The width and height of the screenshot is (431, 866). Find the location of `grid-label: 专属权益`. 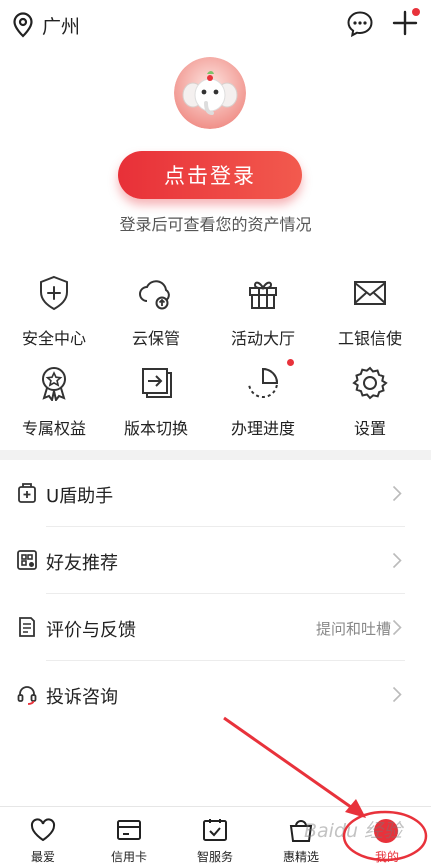

grid-label: 专属权益 is located at coordinates (53, 428).